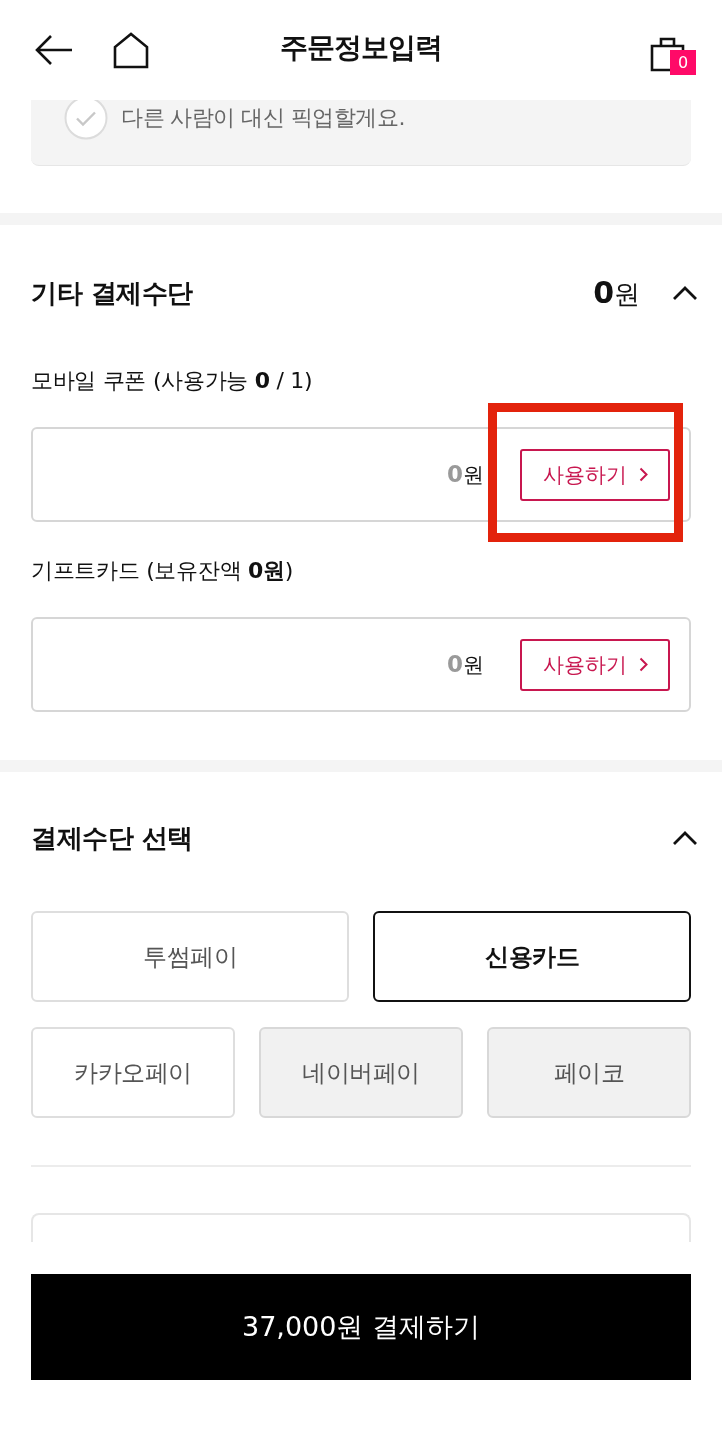 The image size is (722, 1440). Describe the element at coordinates (172, 381) in the screenshot. I see `field-label: 모바일 쿠폰 (사용가능 0 / 1)` at that location.